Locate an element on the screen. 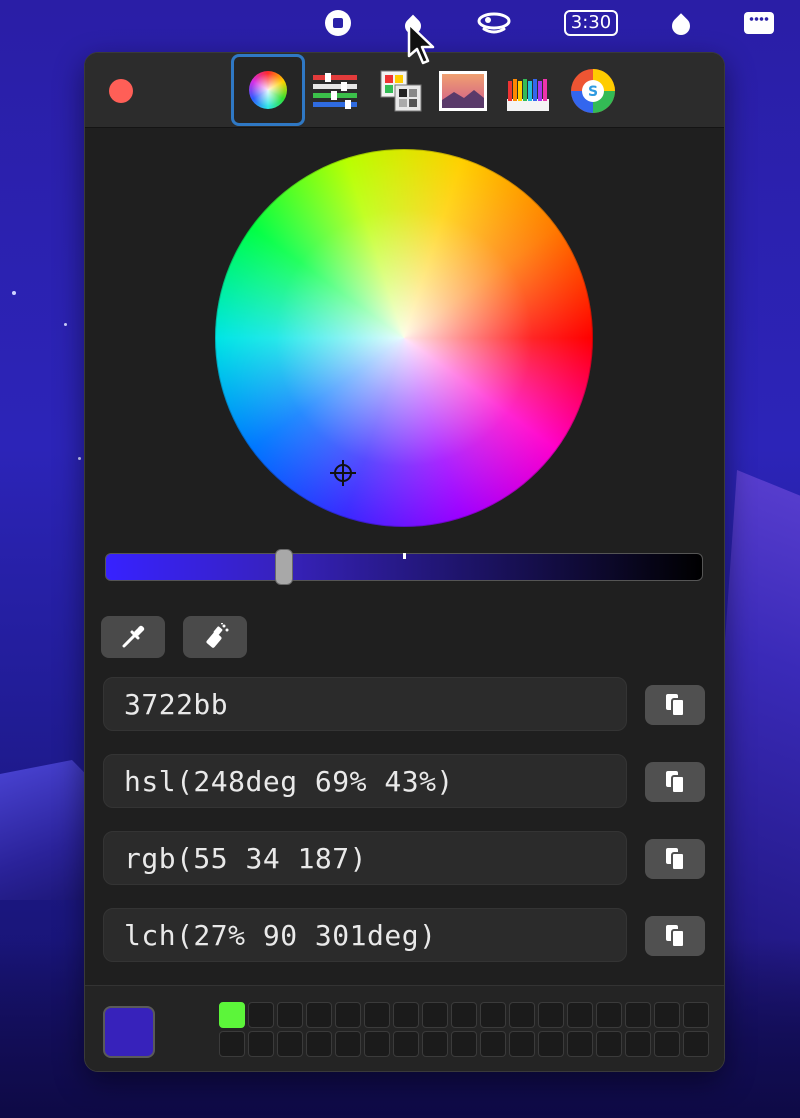 The height and width of the screenshot is (1118, 800). copy-rgb-button is located at coordinates (675, 859).